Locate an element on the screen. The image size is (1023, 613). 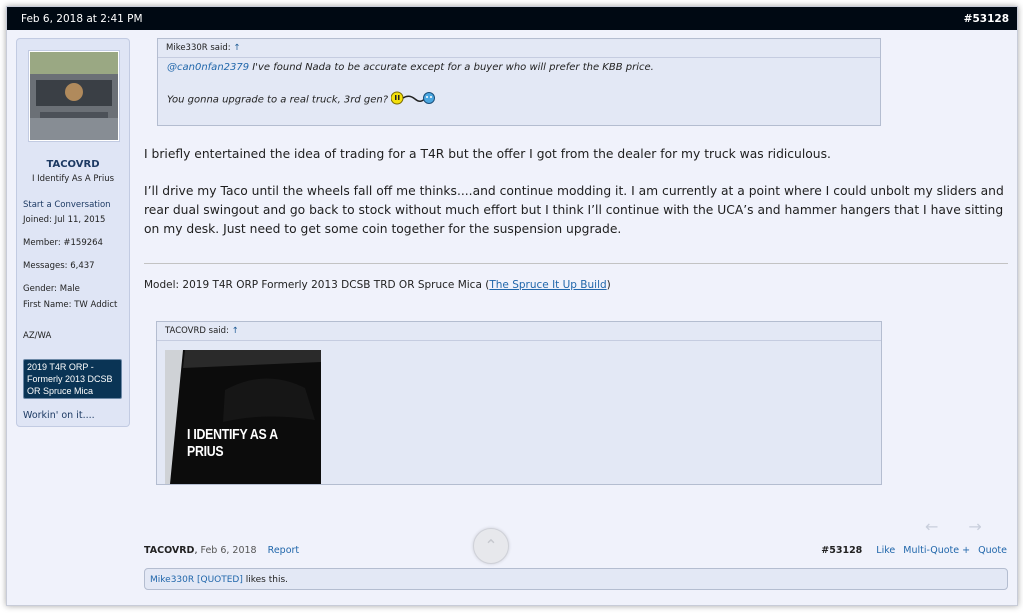
quote-author: Mike330R said: is located at coordinates (198, 48).